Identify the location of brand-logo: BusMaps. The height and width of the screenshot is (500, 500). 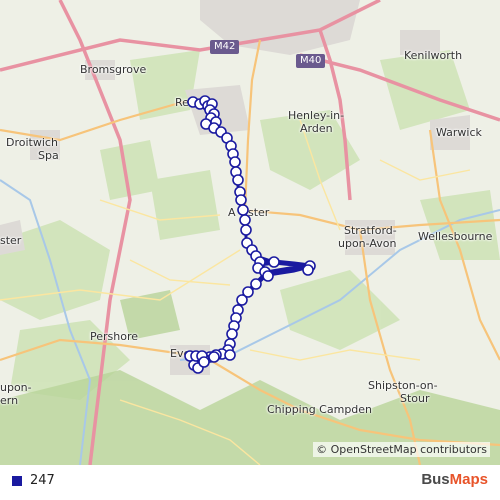
(454, 479).